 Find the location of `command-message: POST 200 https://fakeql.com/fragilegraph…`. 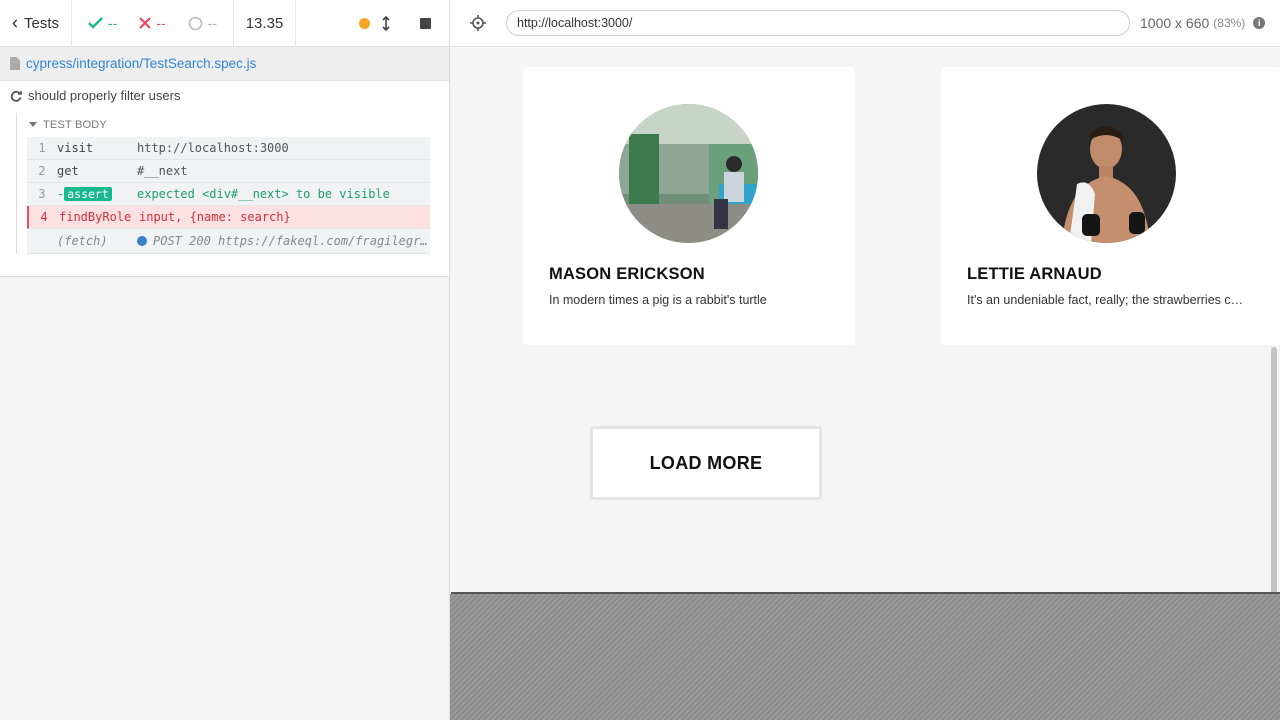

command-message: POST 200 https://fakeql.com/fragilegraph… is located at coordinates (283, 241).